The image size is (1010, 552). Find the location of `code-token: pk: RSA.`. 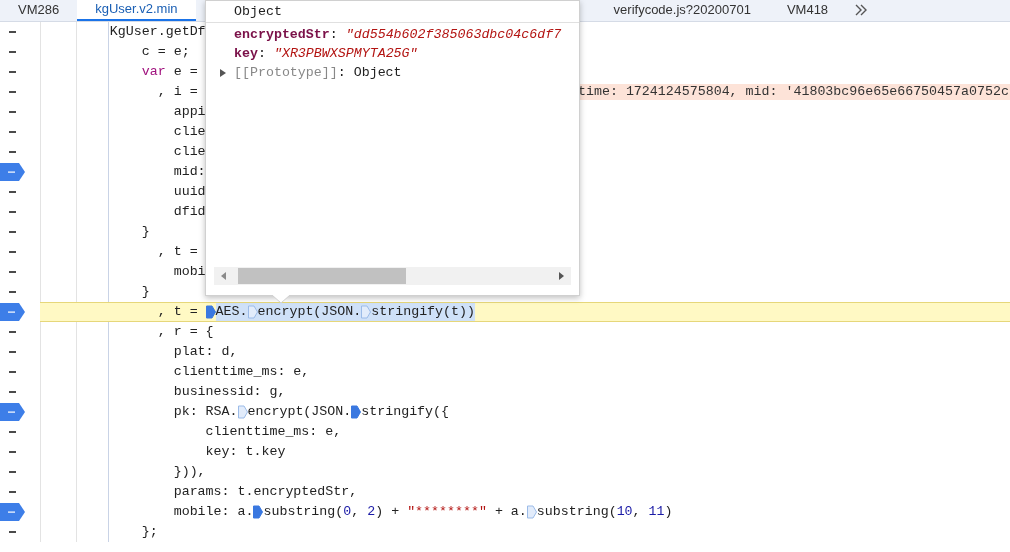

code-token: pk: RSA. is located at coordinates (205, 412).